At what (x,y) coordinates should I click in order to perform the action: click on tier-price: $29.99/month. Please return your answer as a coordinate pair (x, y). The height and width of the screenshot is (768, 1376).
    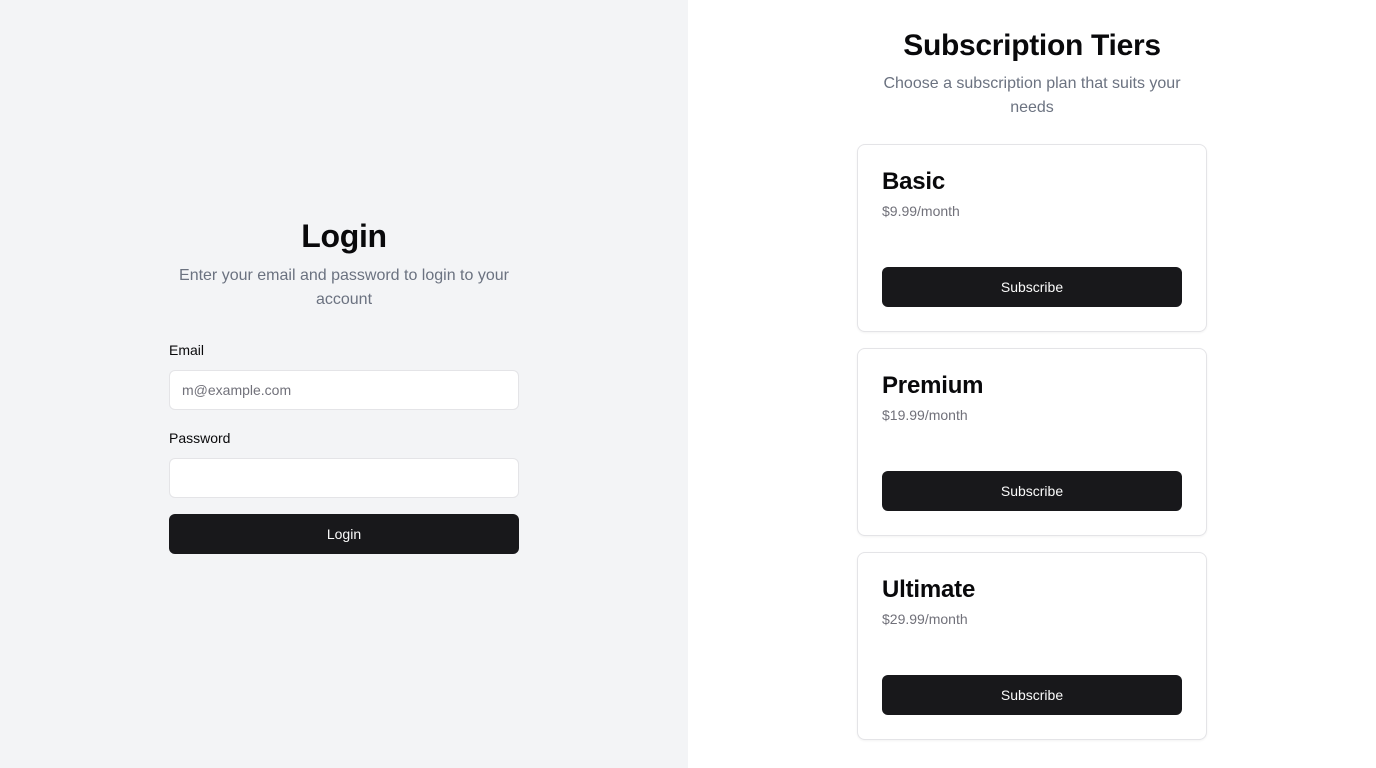
    Looking at the image, I should click on (925, 619).